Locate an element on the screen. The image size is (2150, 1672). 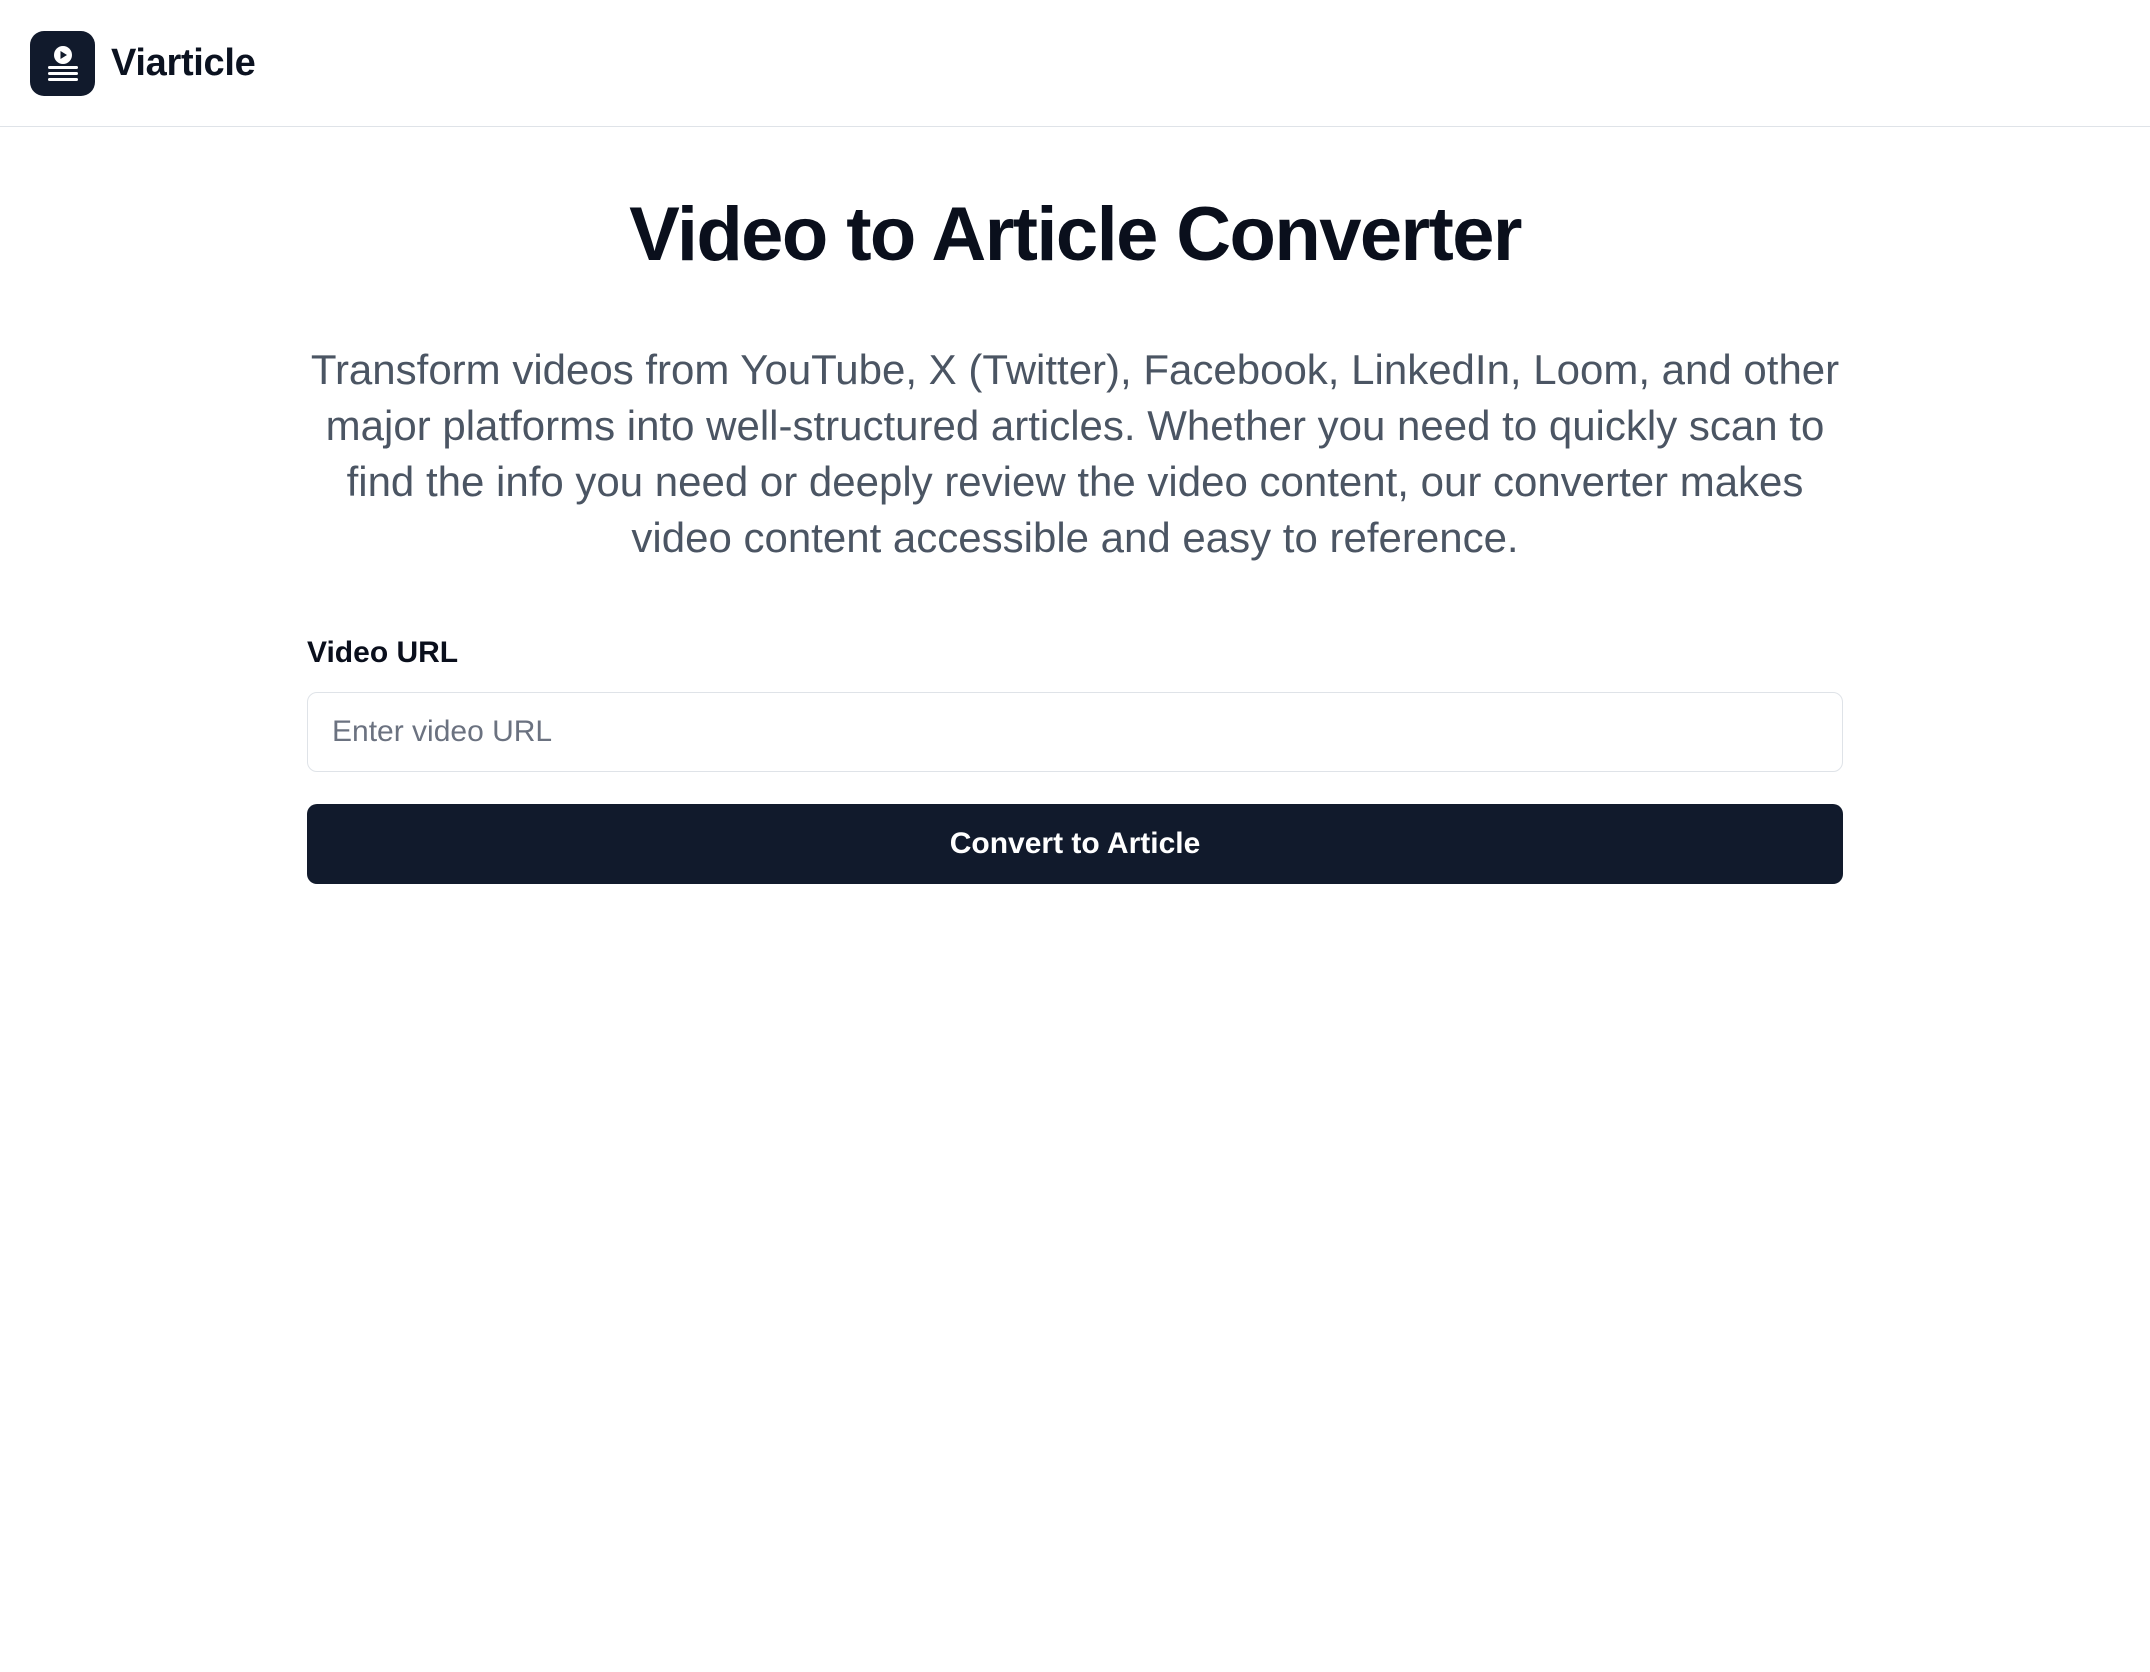
top-header: Viarticle is located at coordinates (1075, 63).